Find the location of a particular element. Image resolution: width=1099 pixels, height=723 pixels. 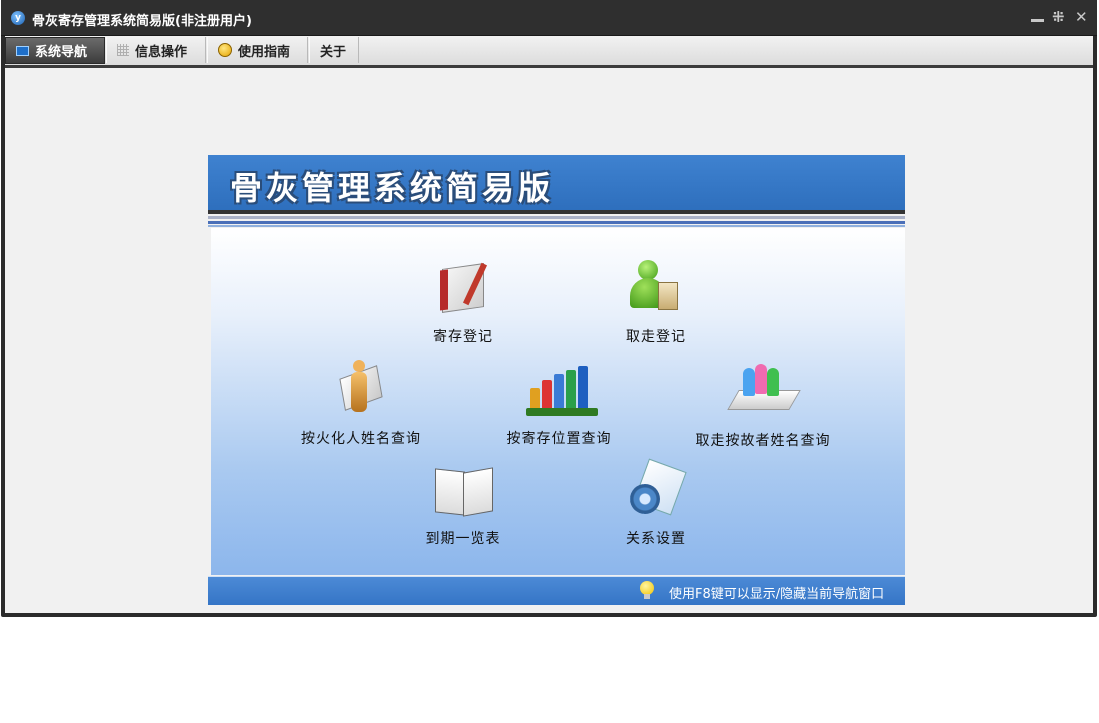

nav-query-by-cremated-name: 按火化人姓名查询 is located at coordinates (361, 403).